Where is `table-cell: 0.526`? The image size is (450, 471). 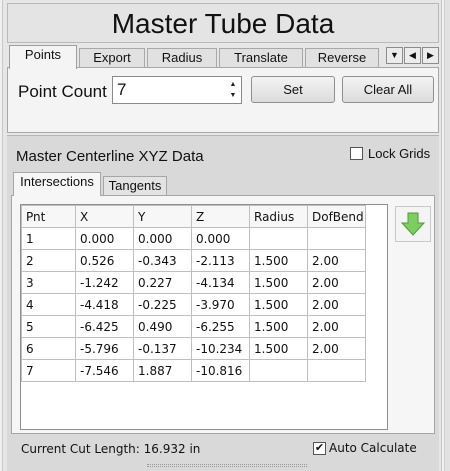
table-cell: 0.526 is located at coordinates (104, 260).